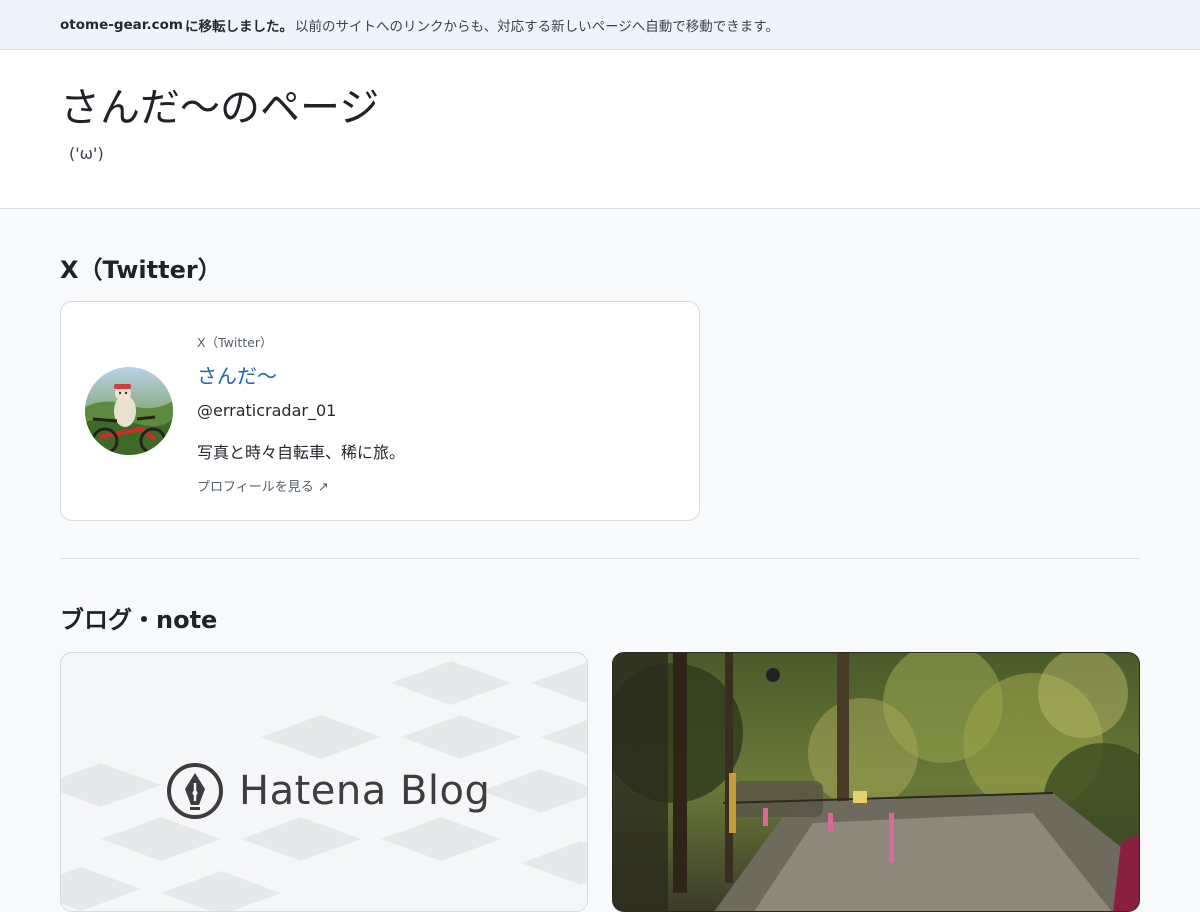 The height and width of the screenshot is (912, 1200). What do you see at coordinates (235, 342) in the screenshot?
I see `platform-label: X（Twitter）` at bounding box center [235, 342].